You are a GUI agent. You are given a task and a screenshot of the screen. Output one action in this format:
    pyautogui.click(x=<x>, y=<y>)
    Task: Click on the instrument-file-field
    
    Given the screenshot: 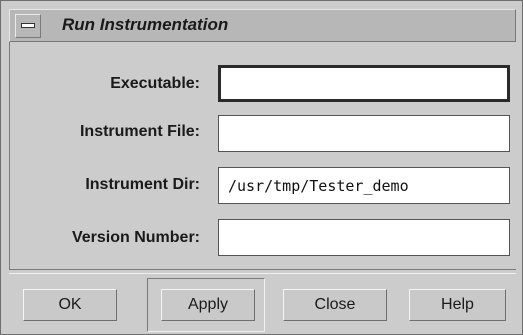 What is the action you would take?
    pyautogui.click(x=364, y=133)
    